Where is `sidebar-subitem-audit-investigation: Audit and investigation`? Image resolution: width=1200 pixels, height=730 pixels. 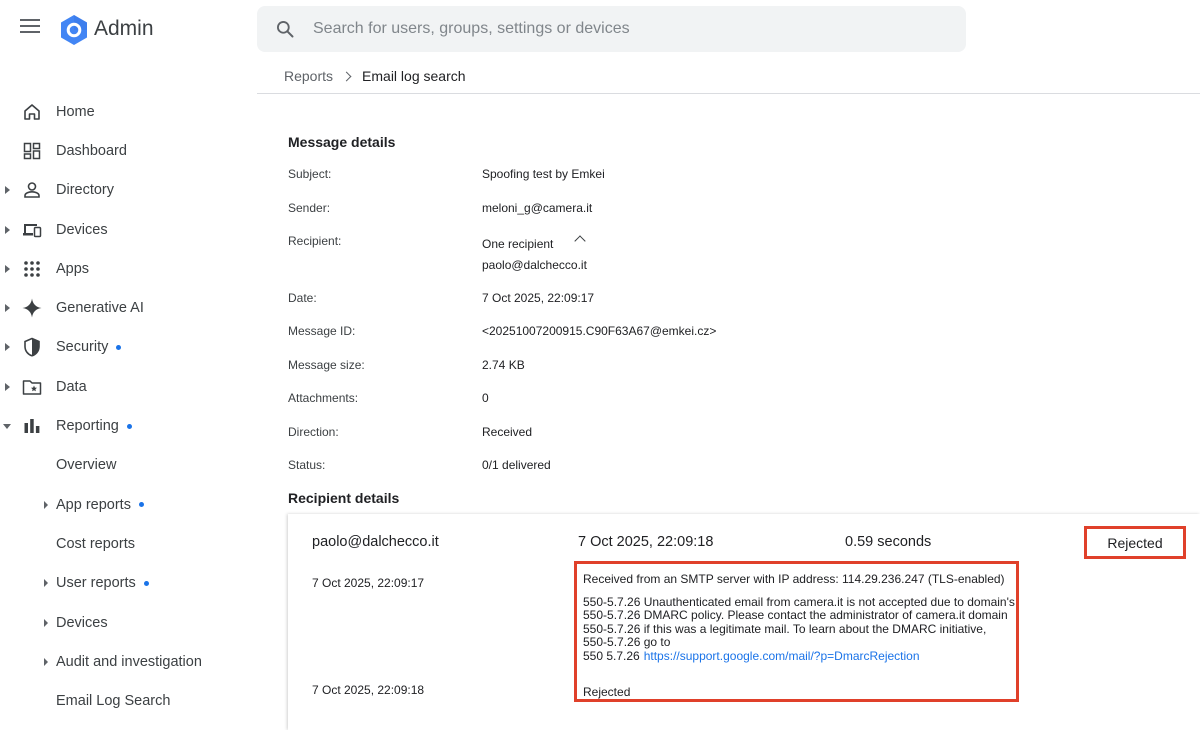
sidebar-subitem-audit-investigation: Audit and investigation is located at coordinates (128, 661).